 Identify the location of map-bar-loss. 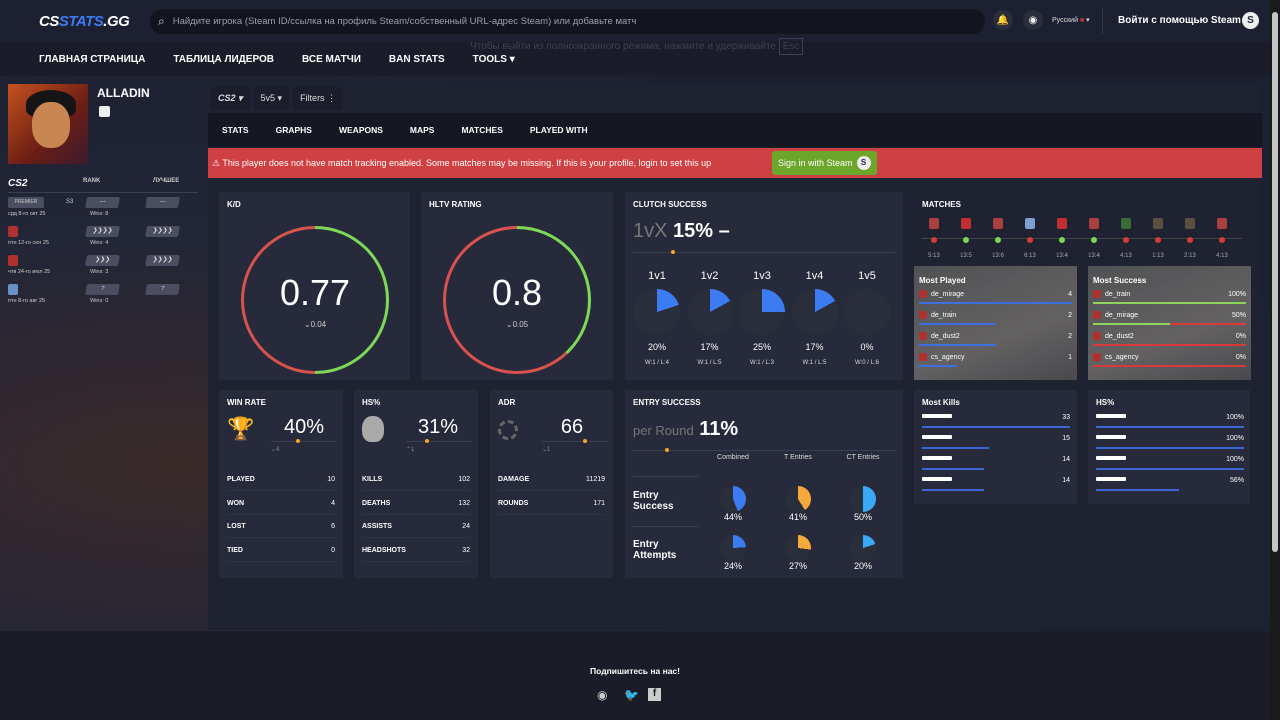
(1169, 345).